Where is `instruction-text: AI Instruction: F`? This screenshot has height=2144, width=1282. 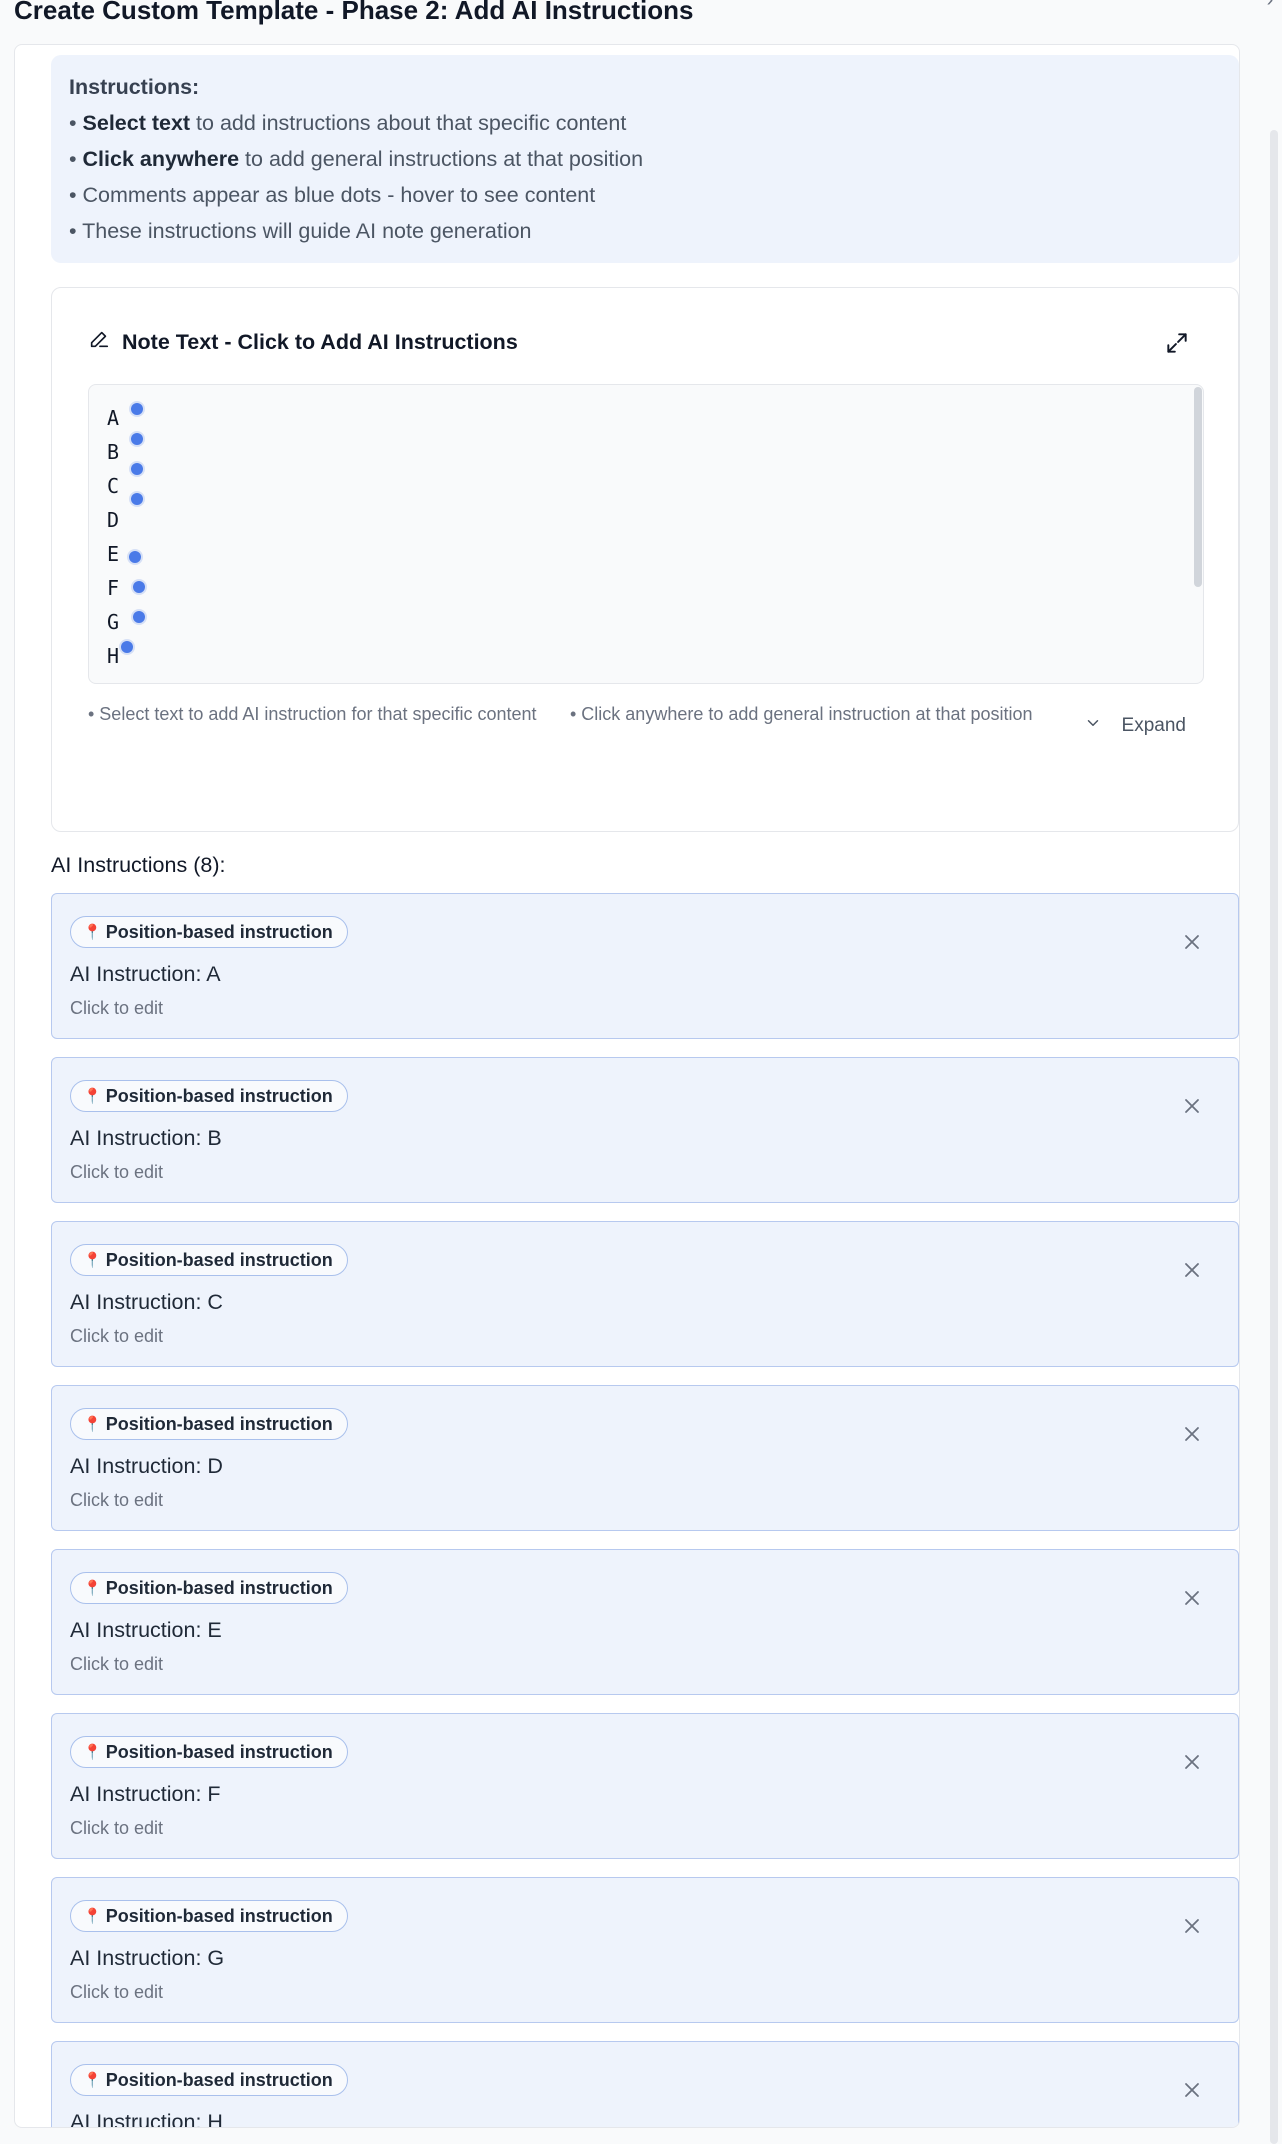 instruction-text: AI Instruction: F is located at coordinates (145, 1794).